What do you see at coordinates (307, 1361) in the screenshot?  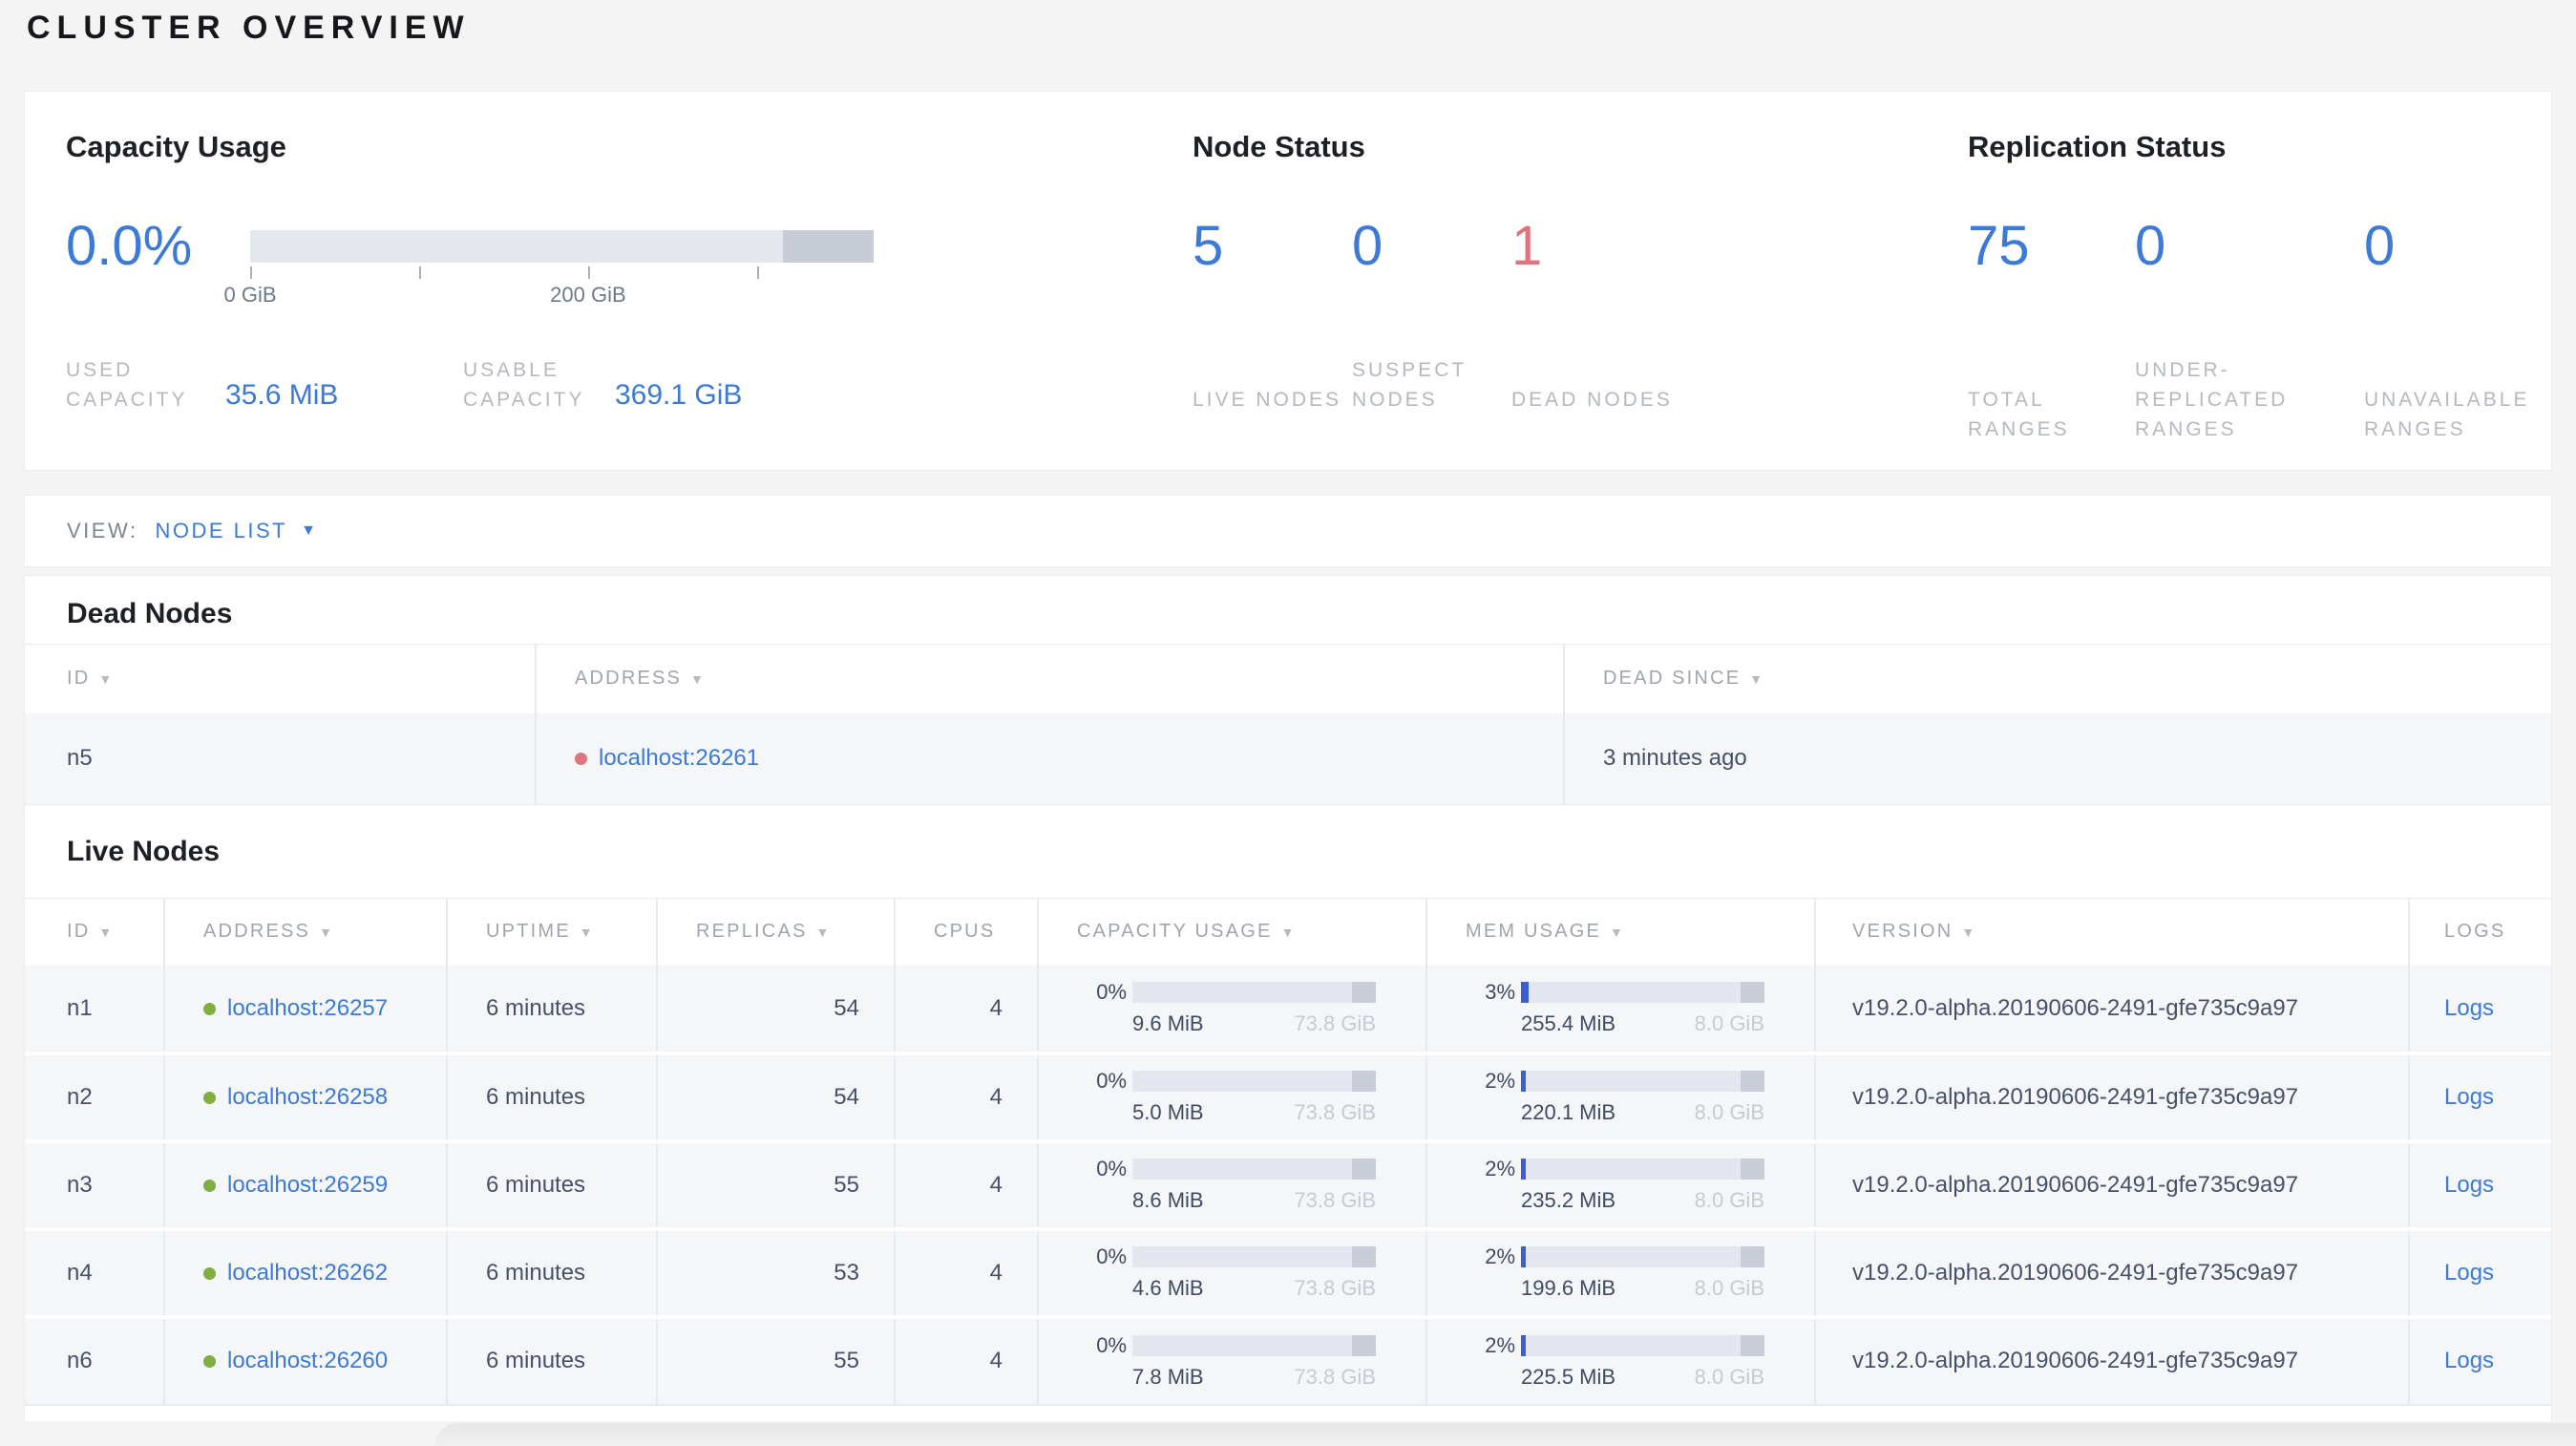 I see `node-address-link: localhost:26260` at bounding box center [307, 1361].